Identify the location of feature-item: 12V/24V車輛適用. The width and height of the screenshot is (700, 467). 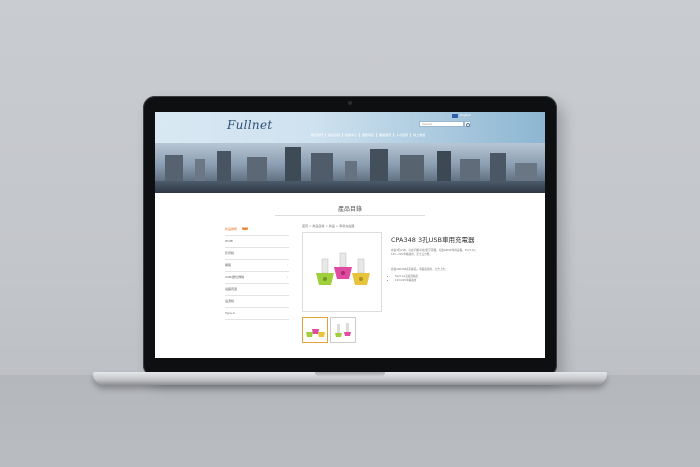
(406, 281).